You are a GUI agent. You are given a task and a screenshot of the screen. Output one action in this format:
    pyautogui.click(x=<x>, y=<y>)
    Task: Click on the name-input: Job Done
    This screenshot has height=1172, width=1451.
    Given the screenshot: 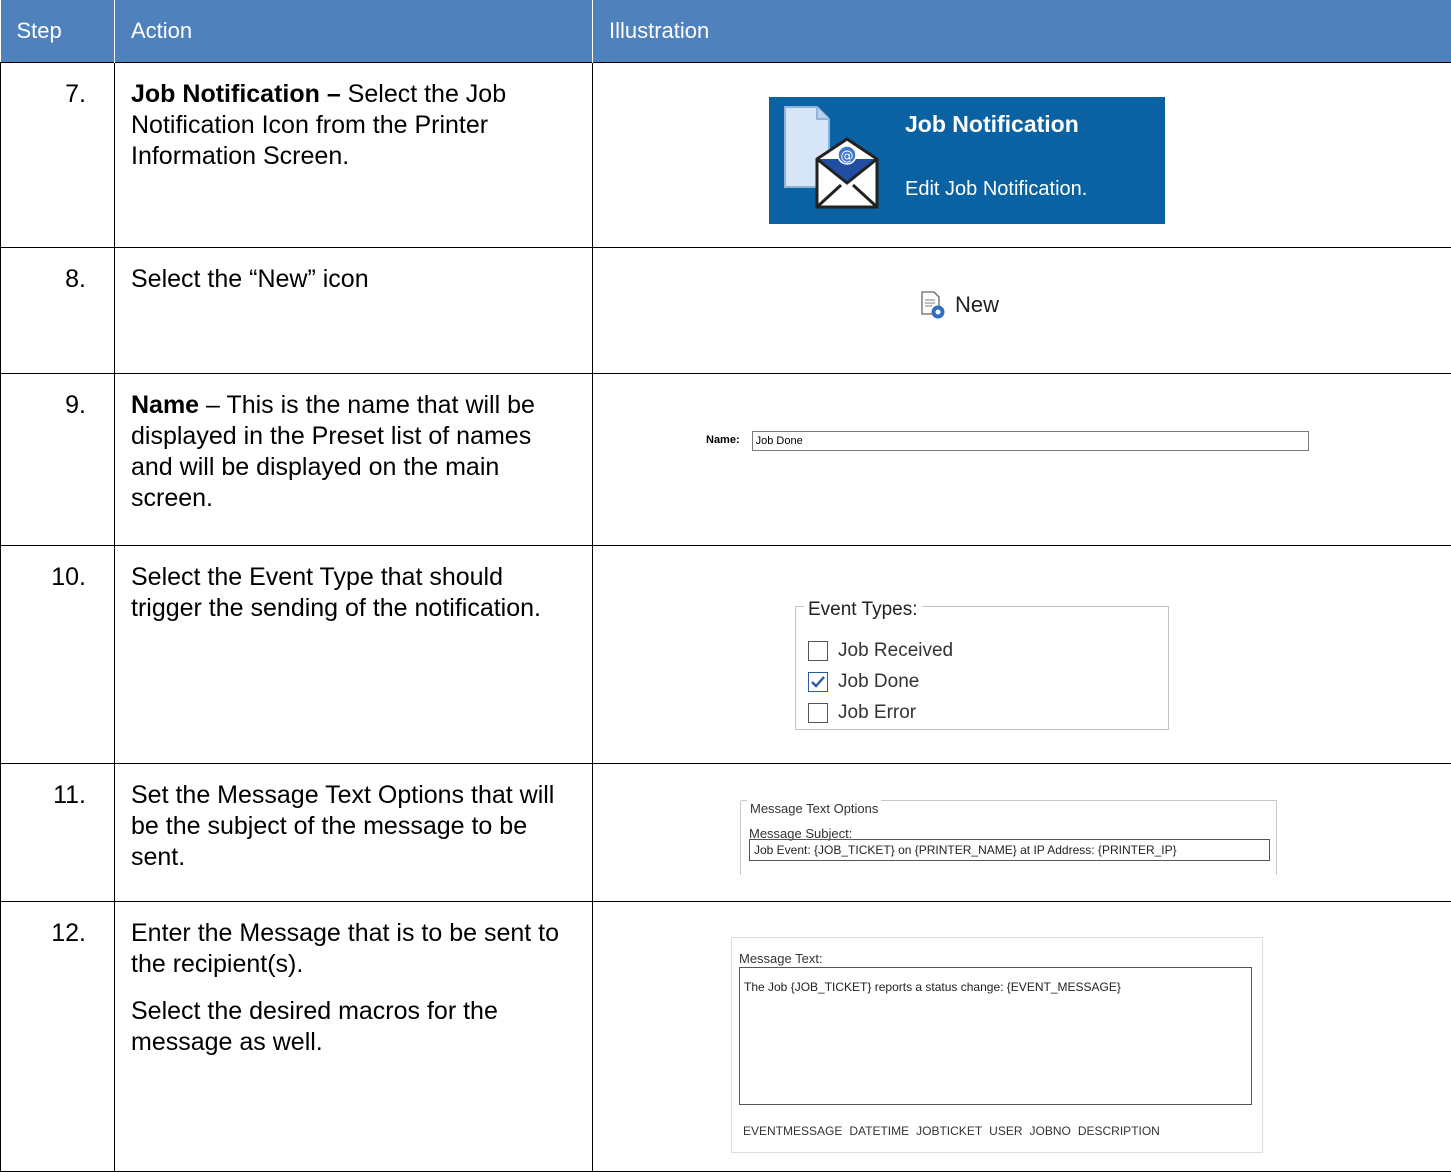 What is the action you would take?
    pyautogui.click(x=1030, y=440)
    